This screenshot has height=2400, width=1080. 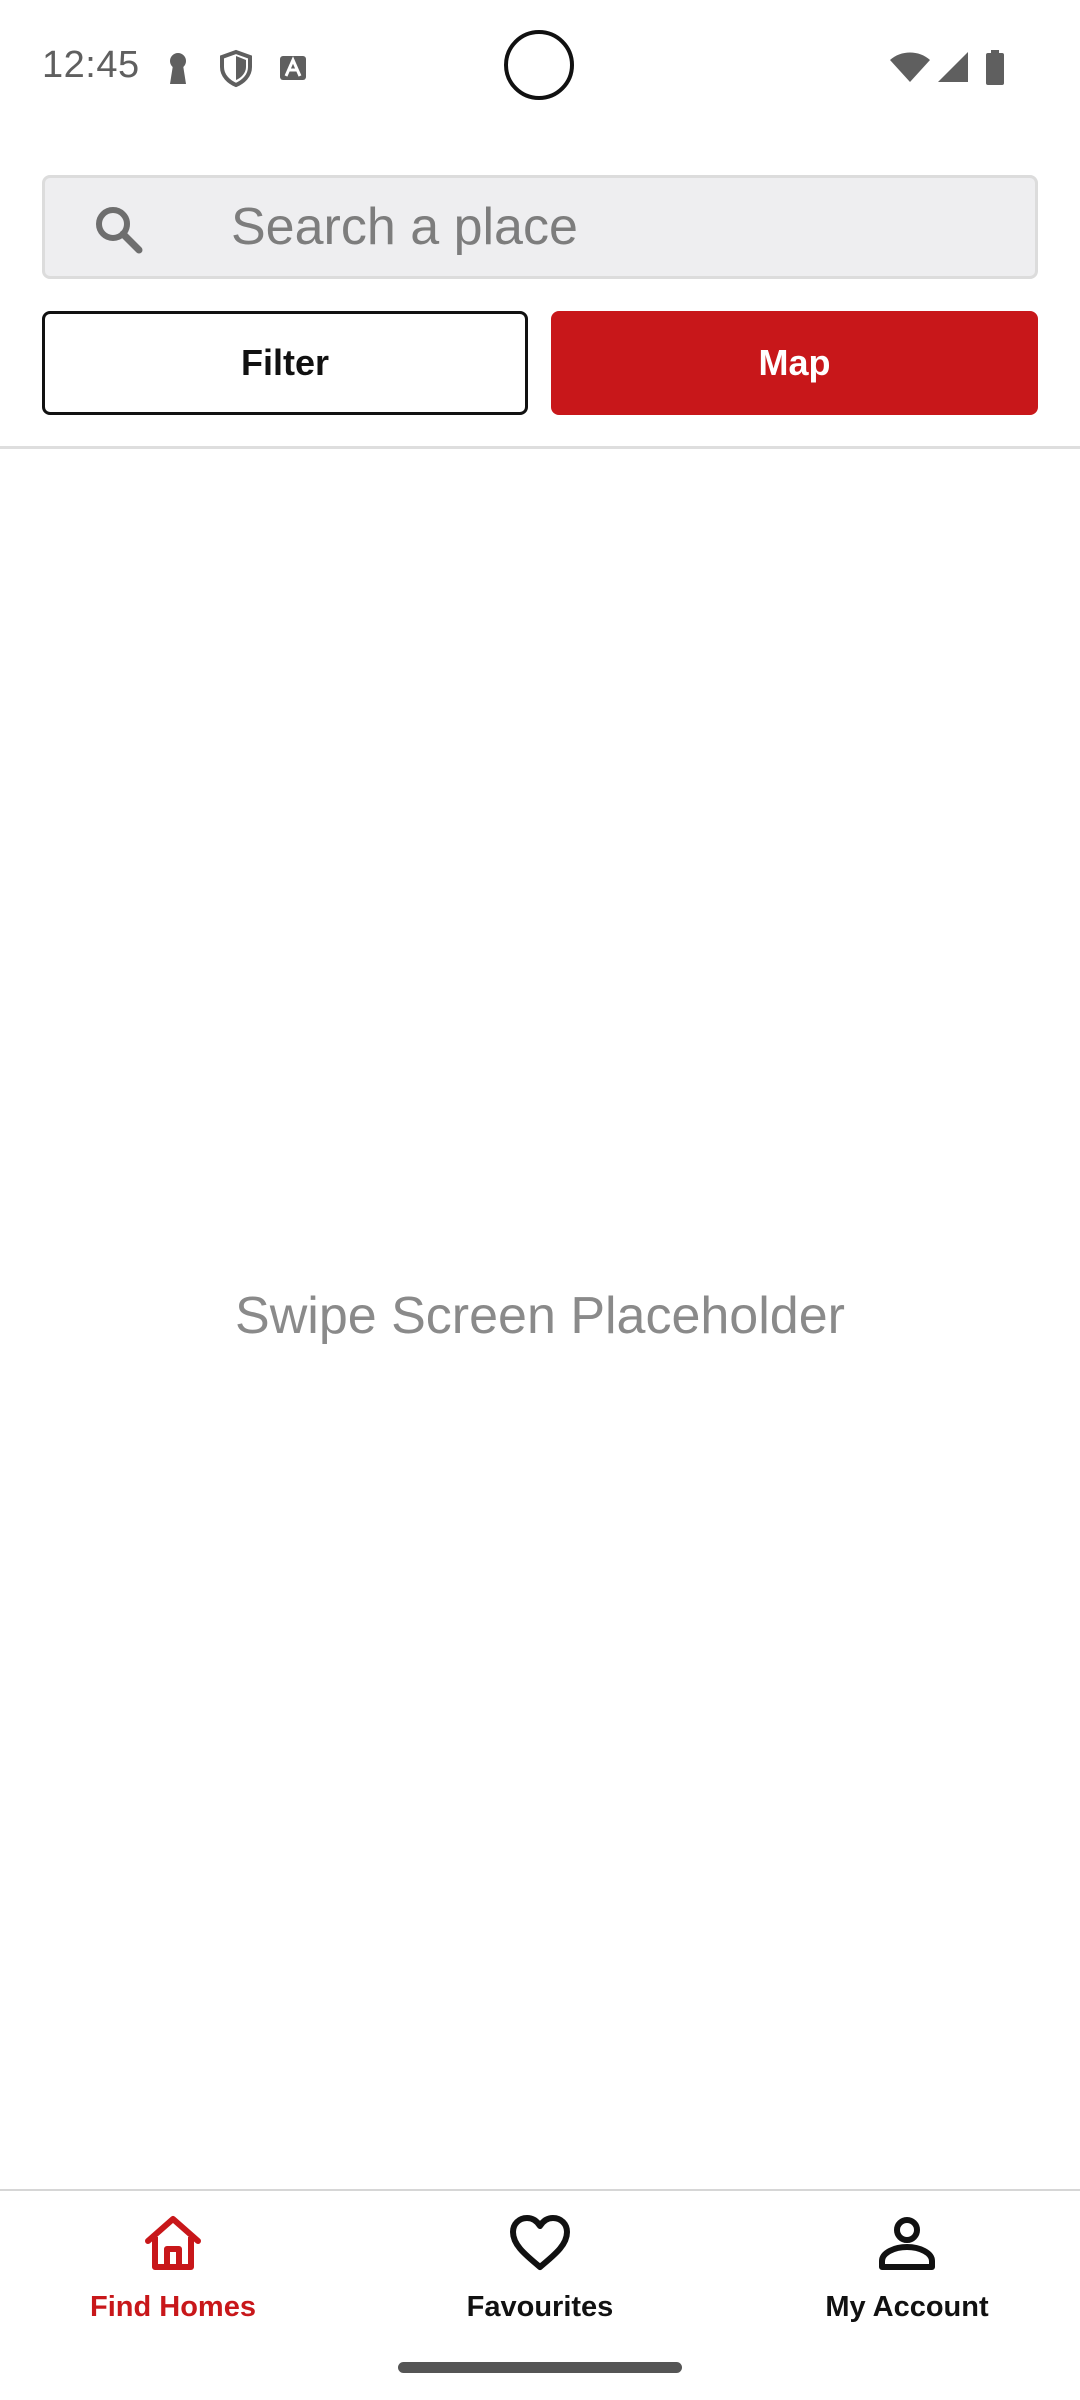 I want to click on text-a-icon, so click(x=293, y=68).